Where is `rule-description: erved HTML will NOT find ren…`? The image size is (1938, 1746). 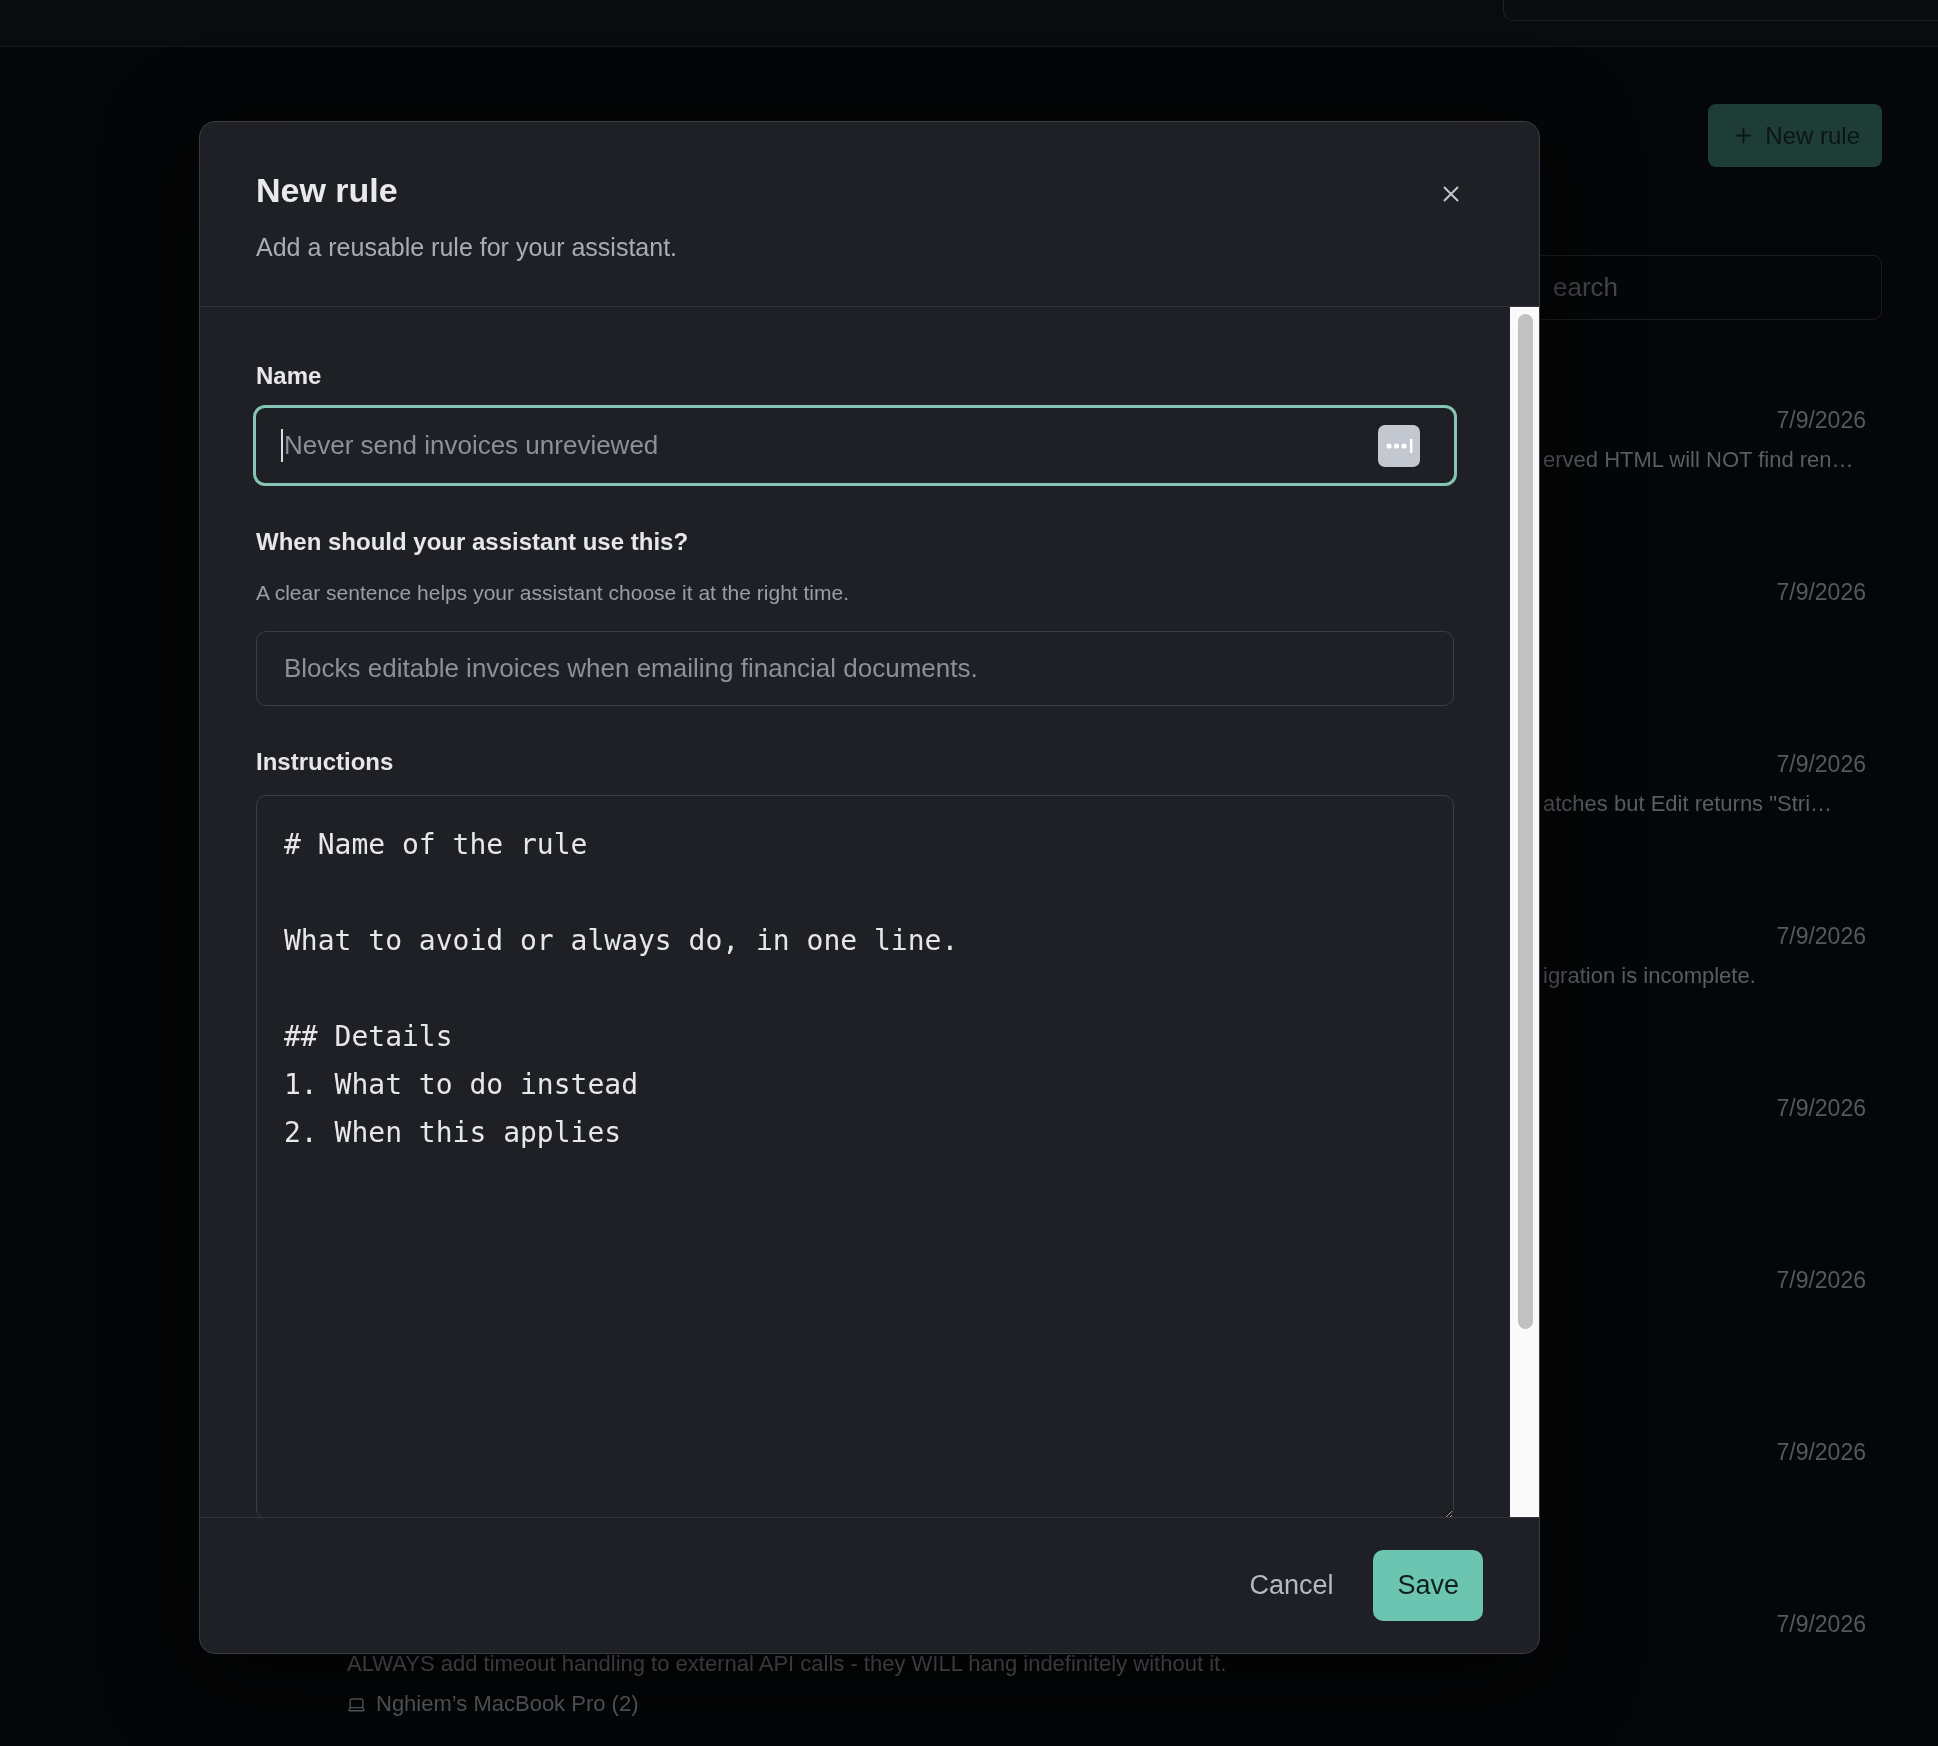 rule-description: erved HTML will NOT find ren… is located at coordinates (1698, 460).